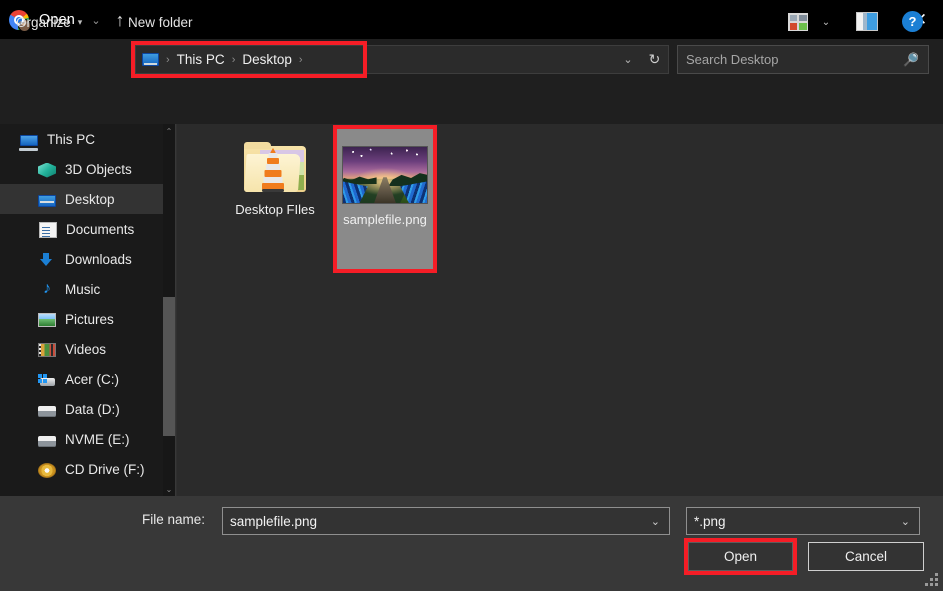 The image size is (943, 591). Describe the element at coordinates (249, 59) in the screenshot. I see `address-bar-highlight-annotation` at that location.